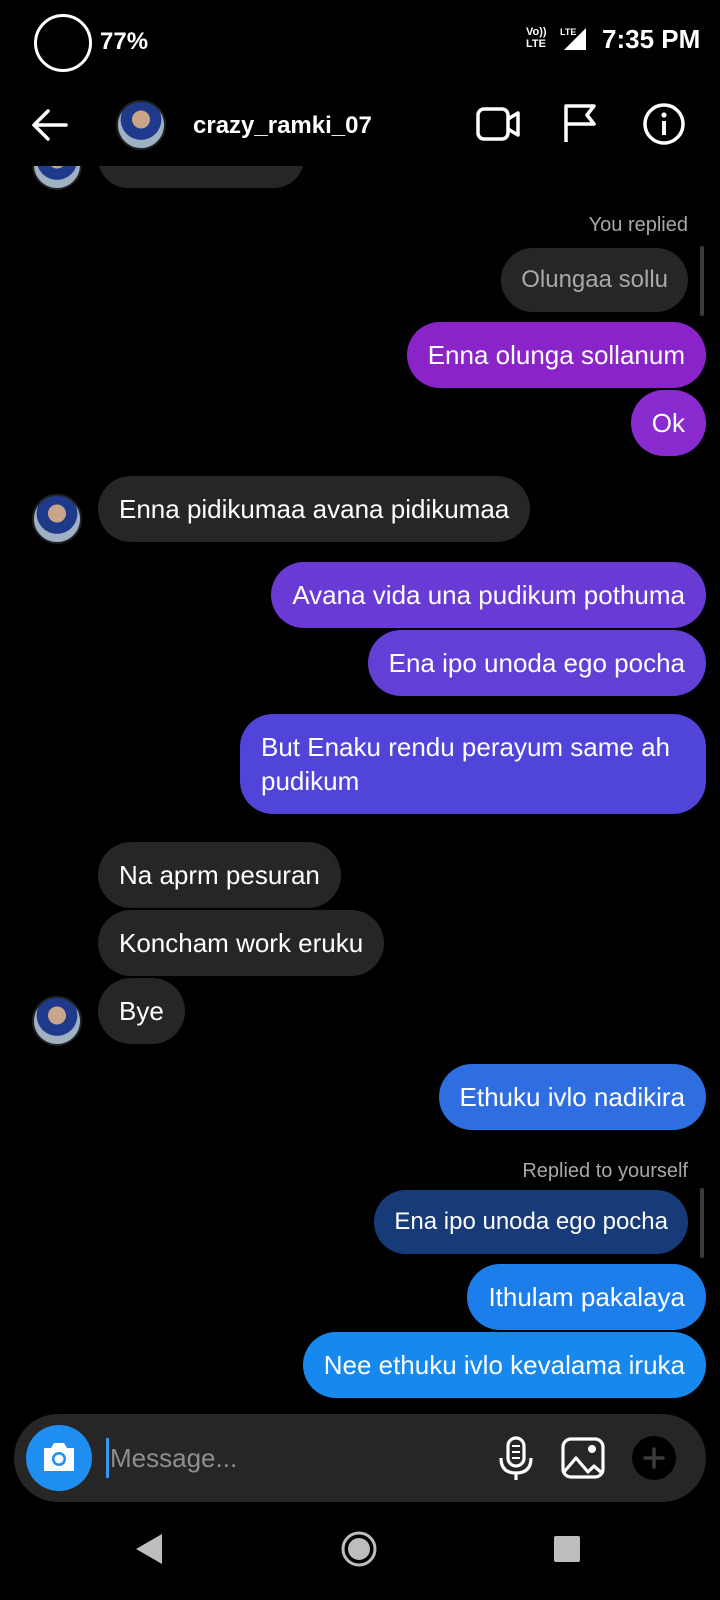  Describe the element at coordinates (107, 1458) in the screenshot. I see `text-caret` at that location.